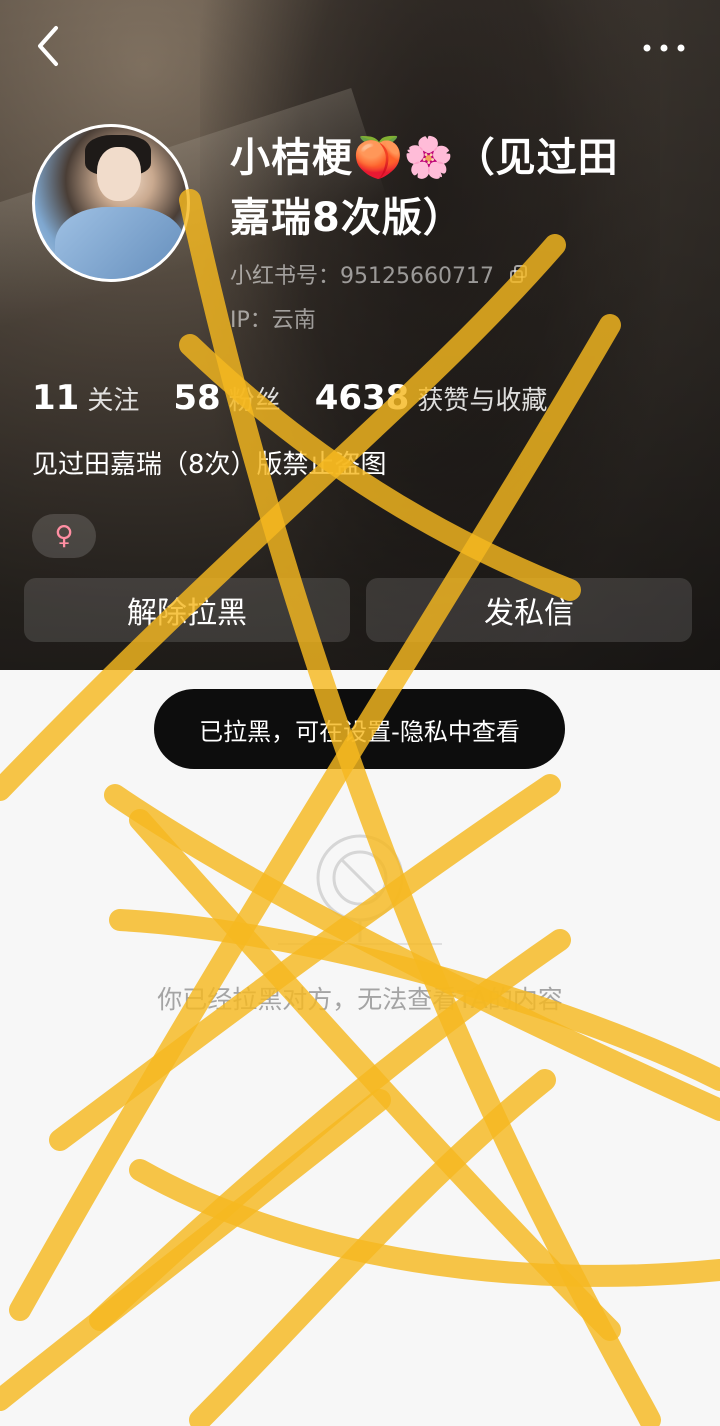  What do you see at coordinates (254, 401) in the screenshot?
I see `stat-followers-label: 粉丝` at bounding box center [254, 401].